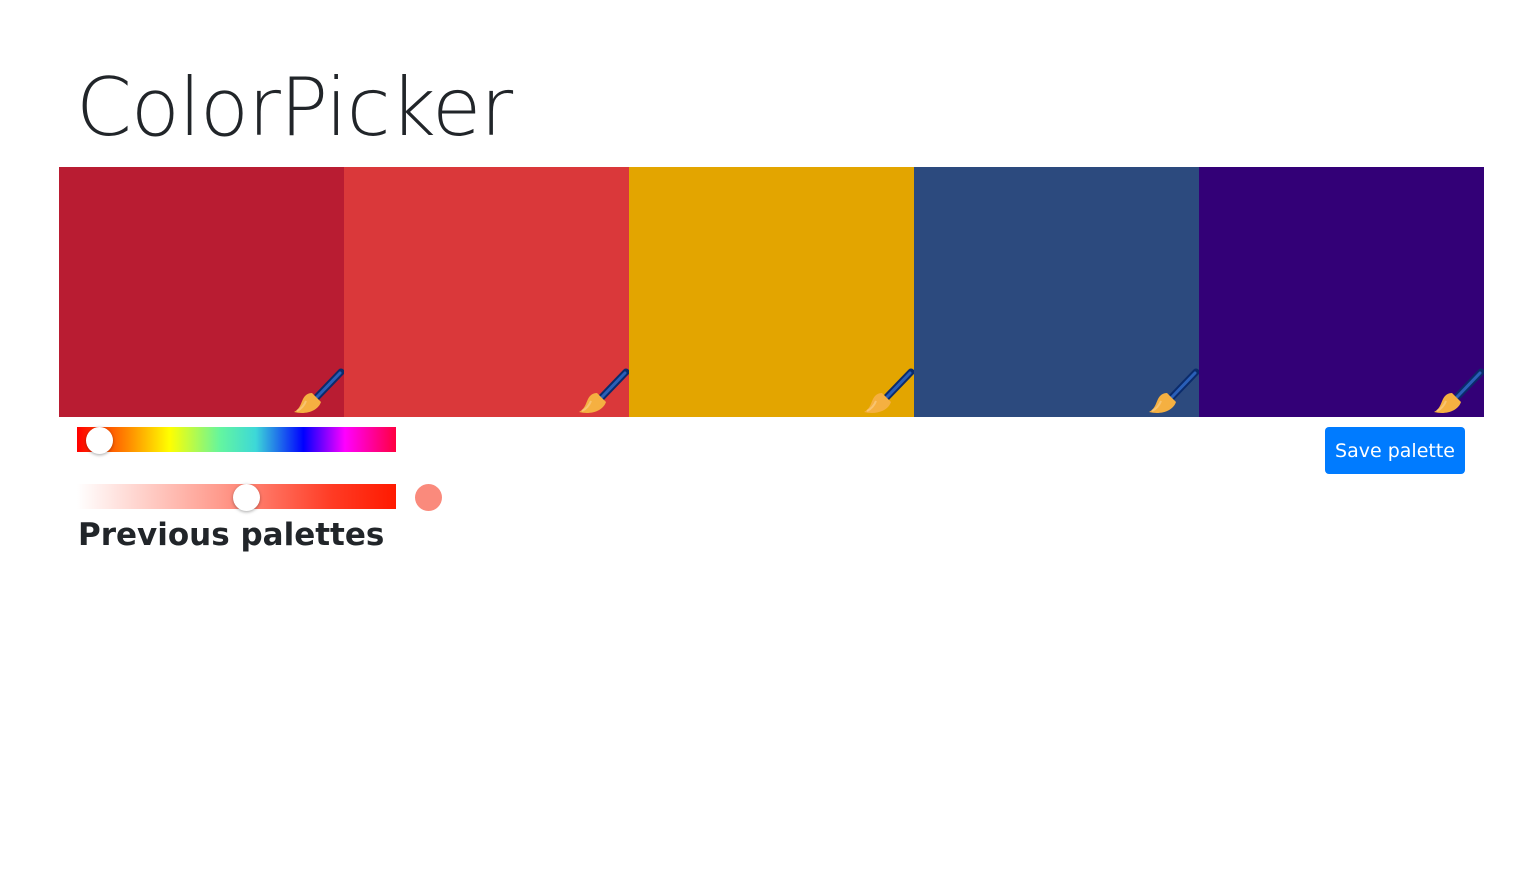 This screenshot has height=893, width=1540. I want to click on hue-slider, so click(236, 440).